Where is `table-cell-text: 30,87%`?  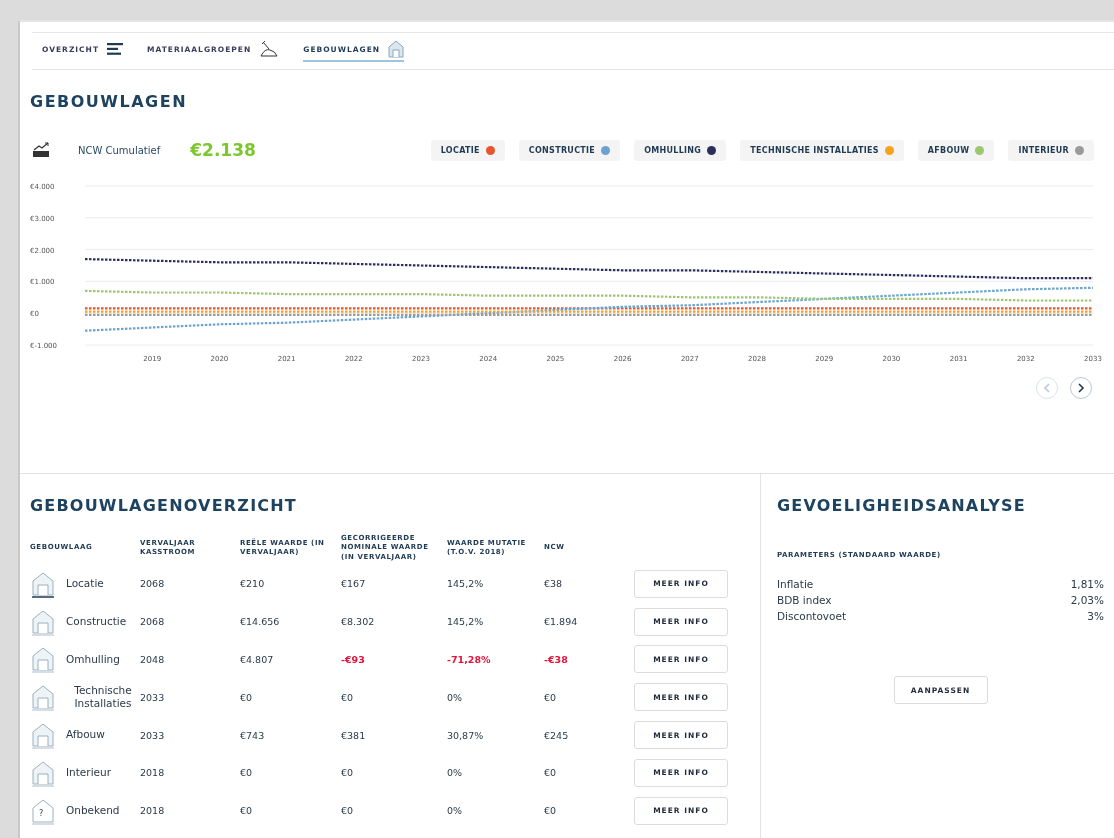
table-cell-text: 30,87% is located at coordinates (466, 735).